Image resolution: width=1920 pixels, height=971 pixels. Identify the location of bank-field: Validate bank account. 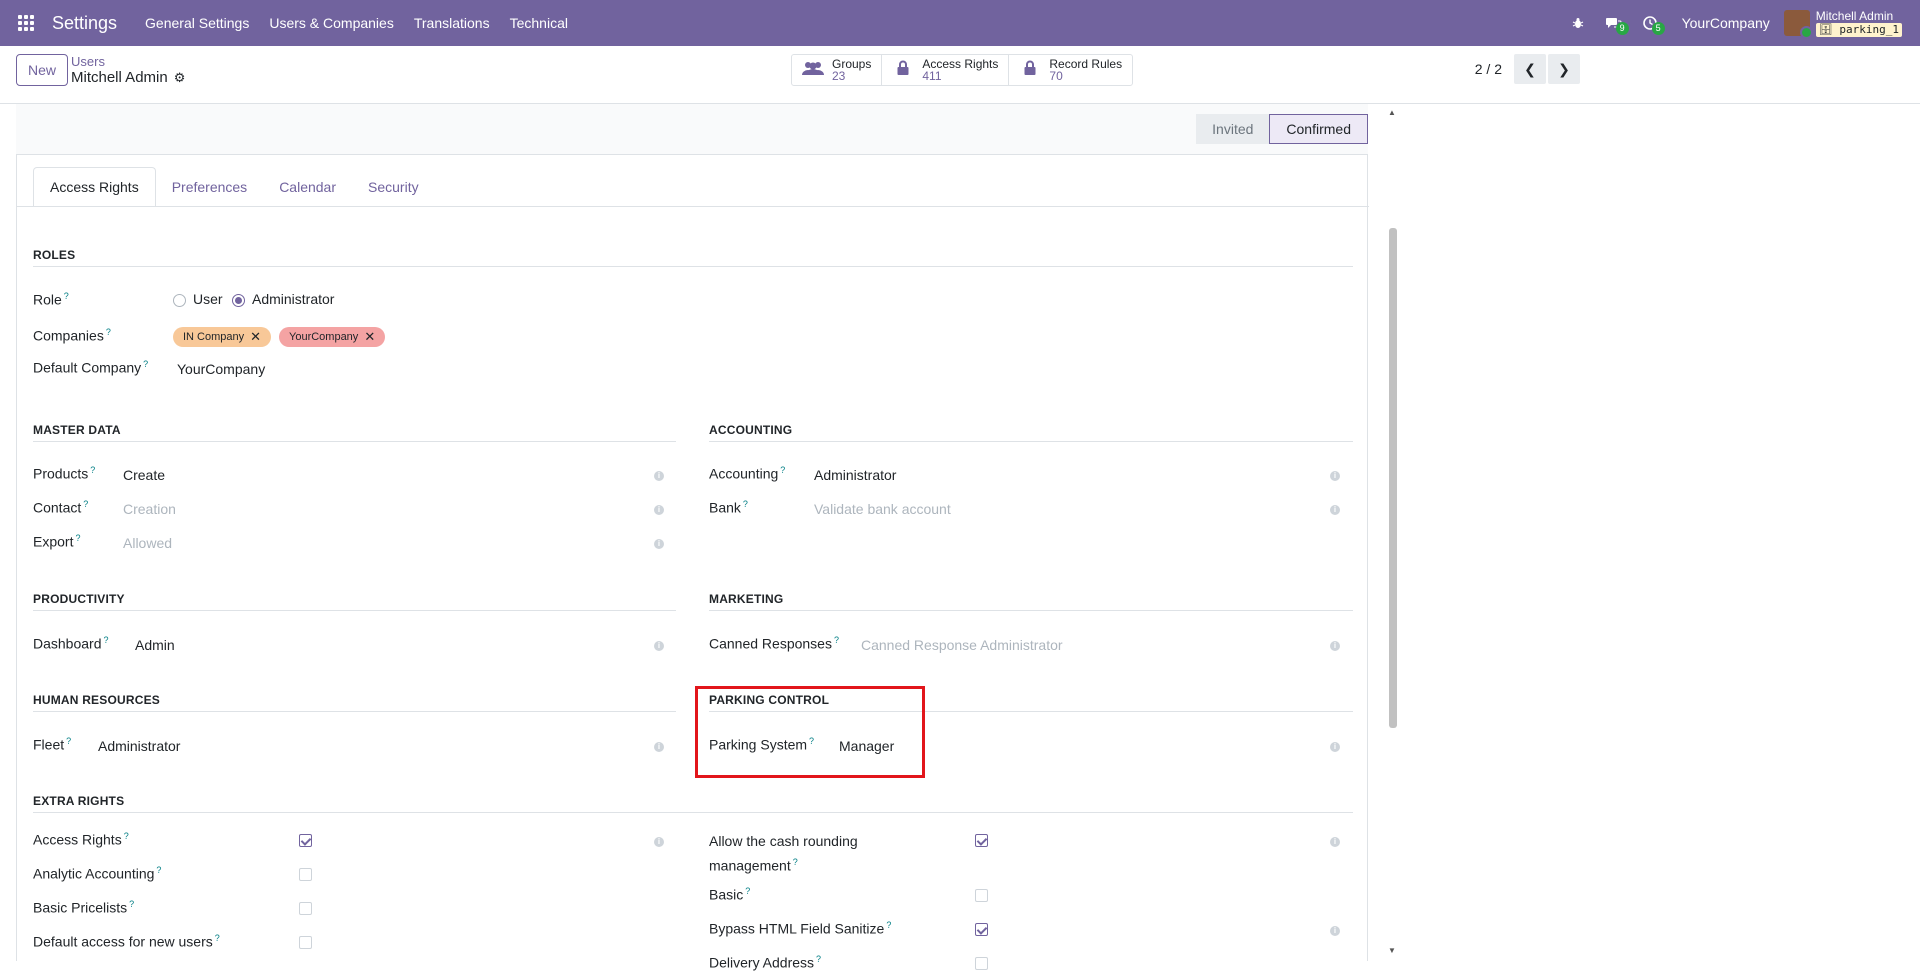
(882, 509).